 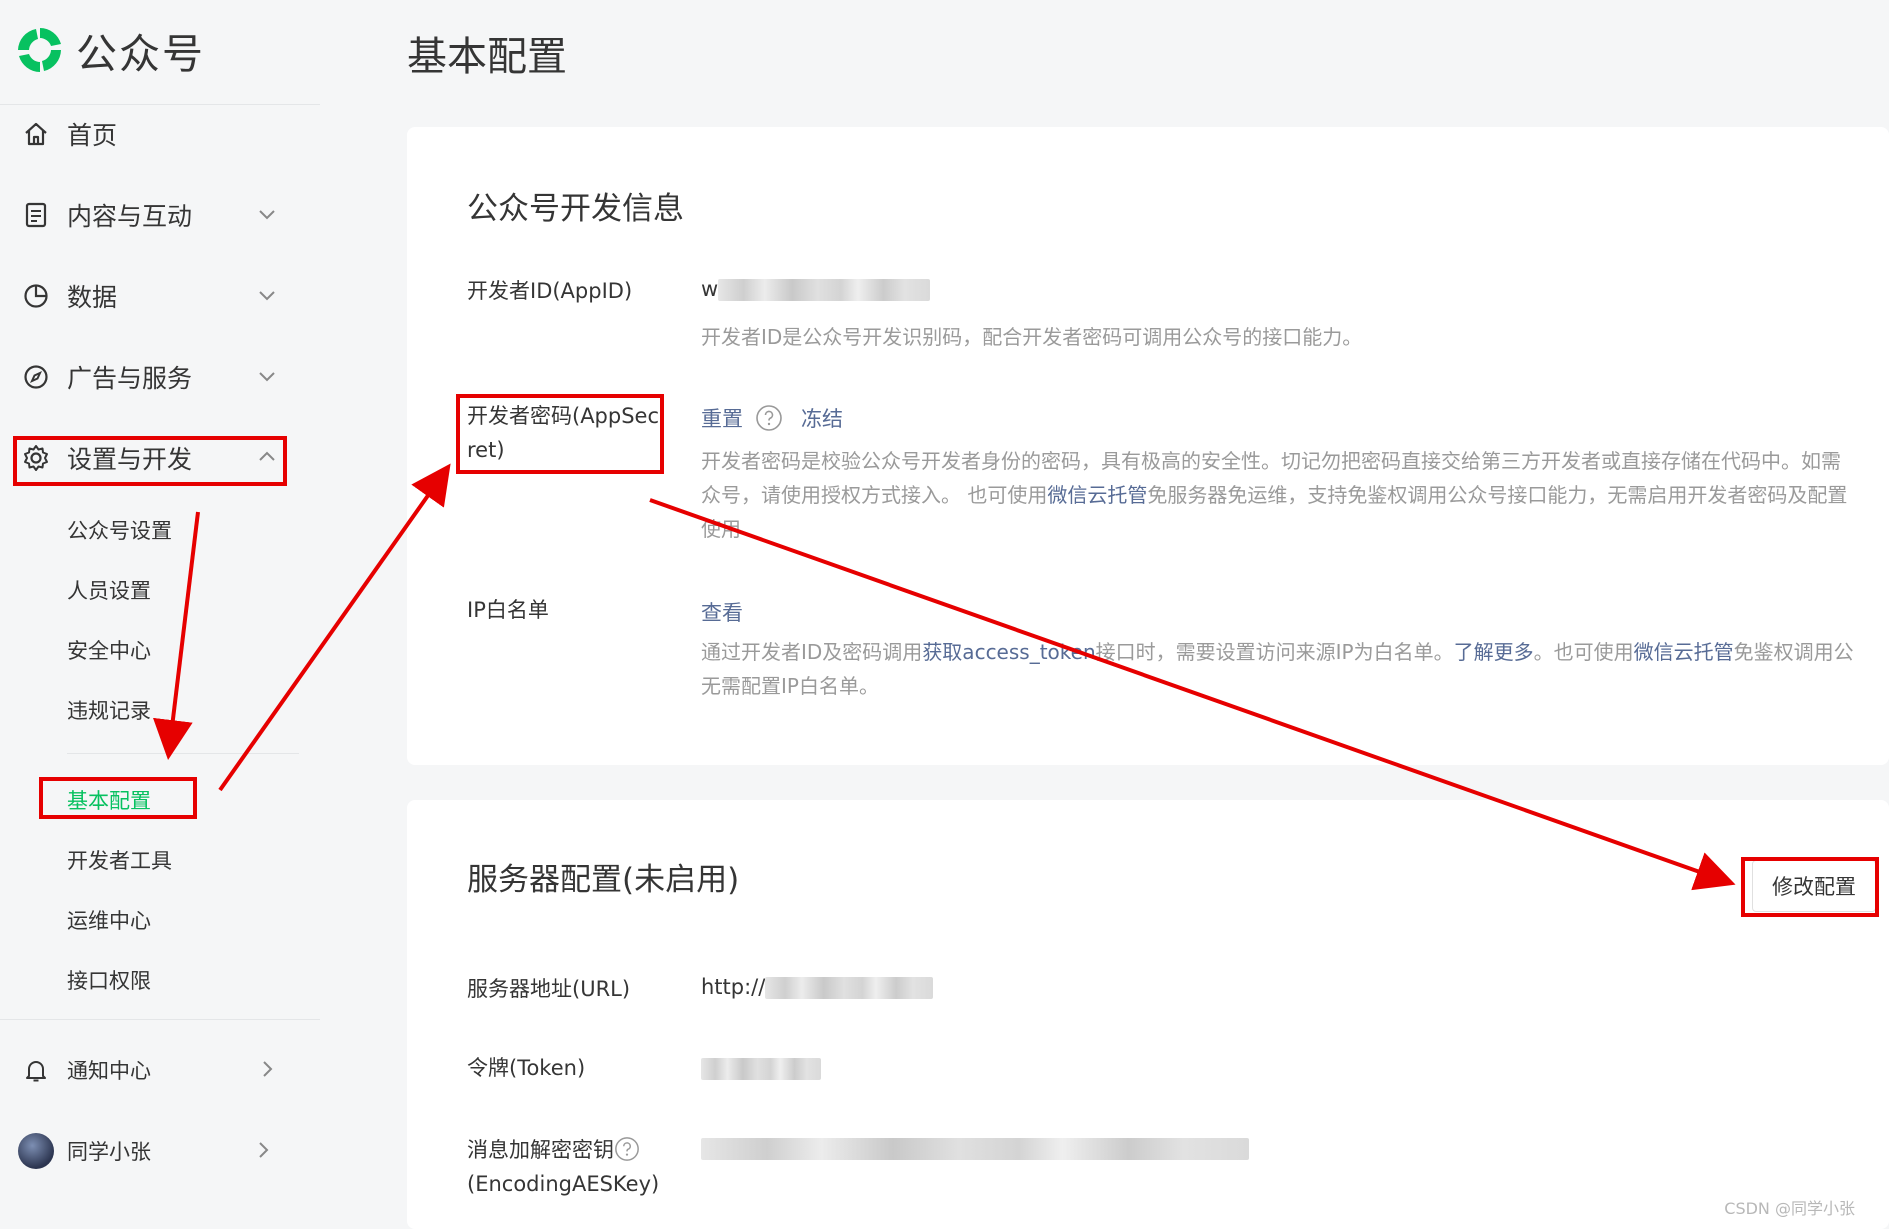 I want to click on user-name: 同学小张, so click(x=109, y=1152).